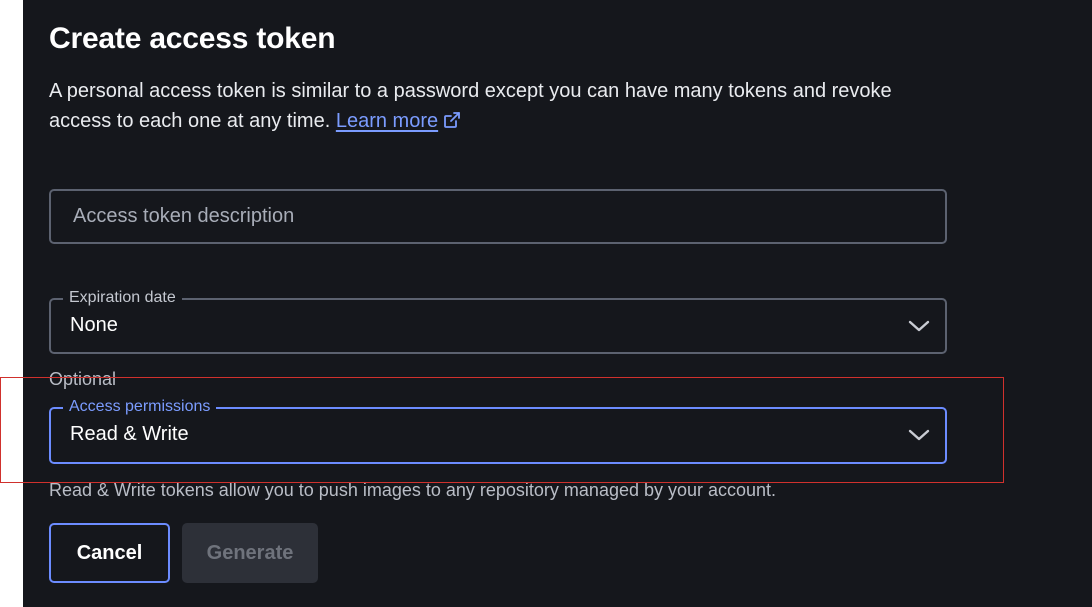  I want to click on learn-more-link: Learn more, so click(387, 121).